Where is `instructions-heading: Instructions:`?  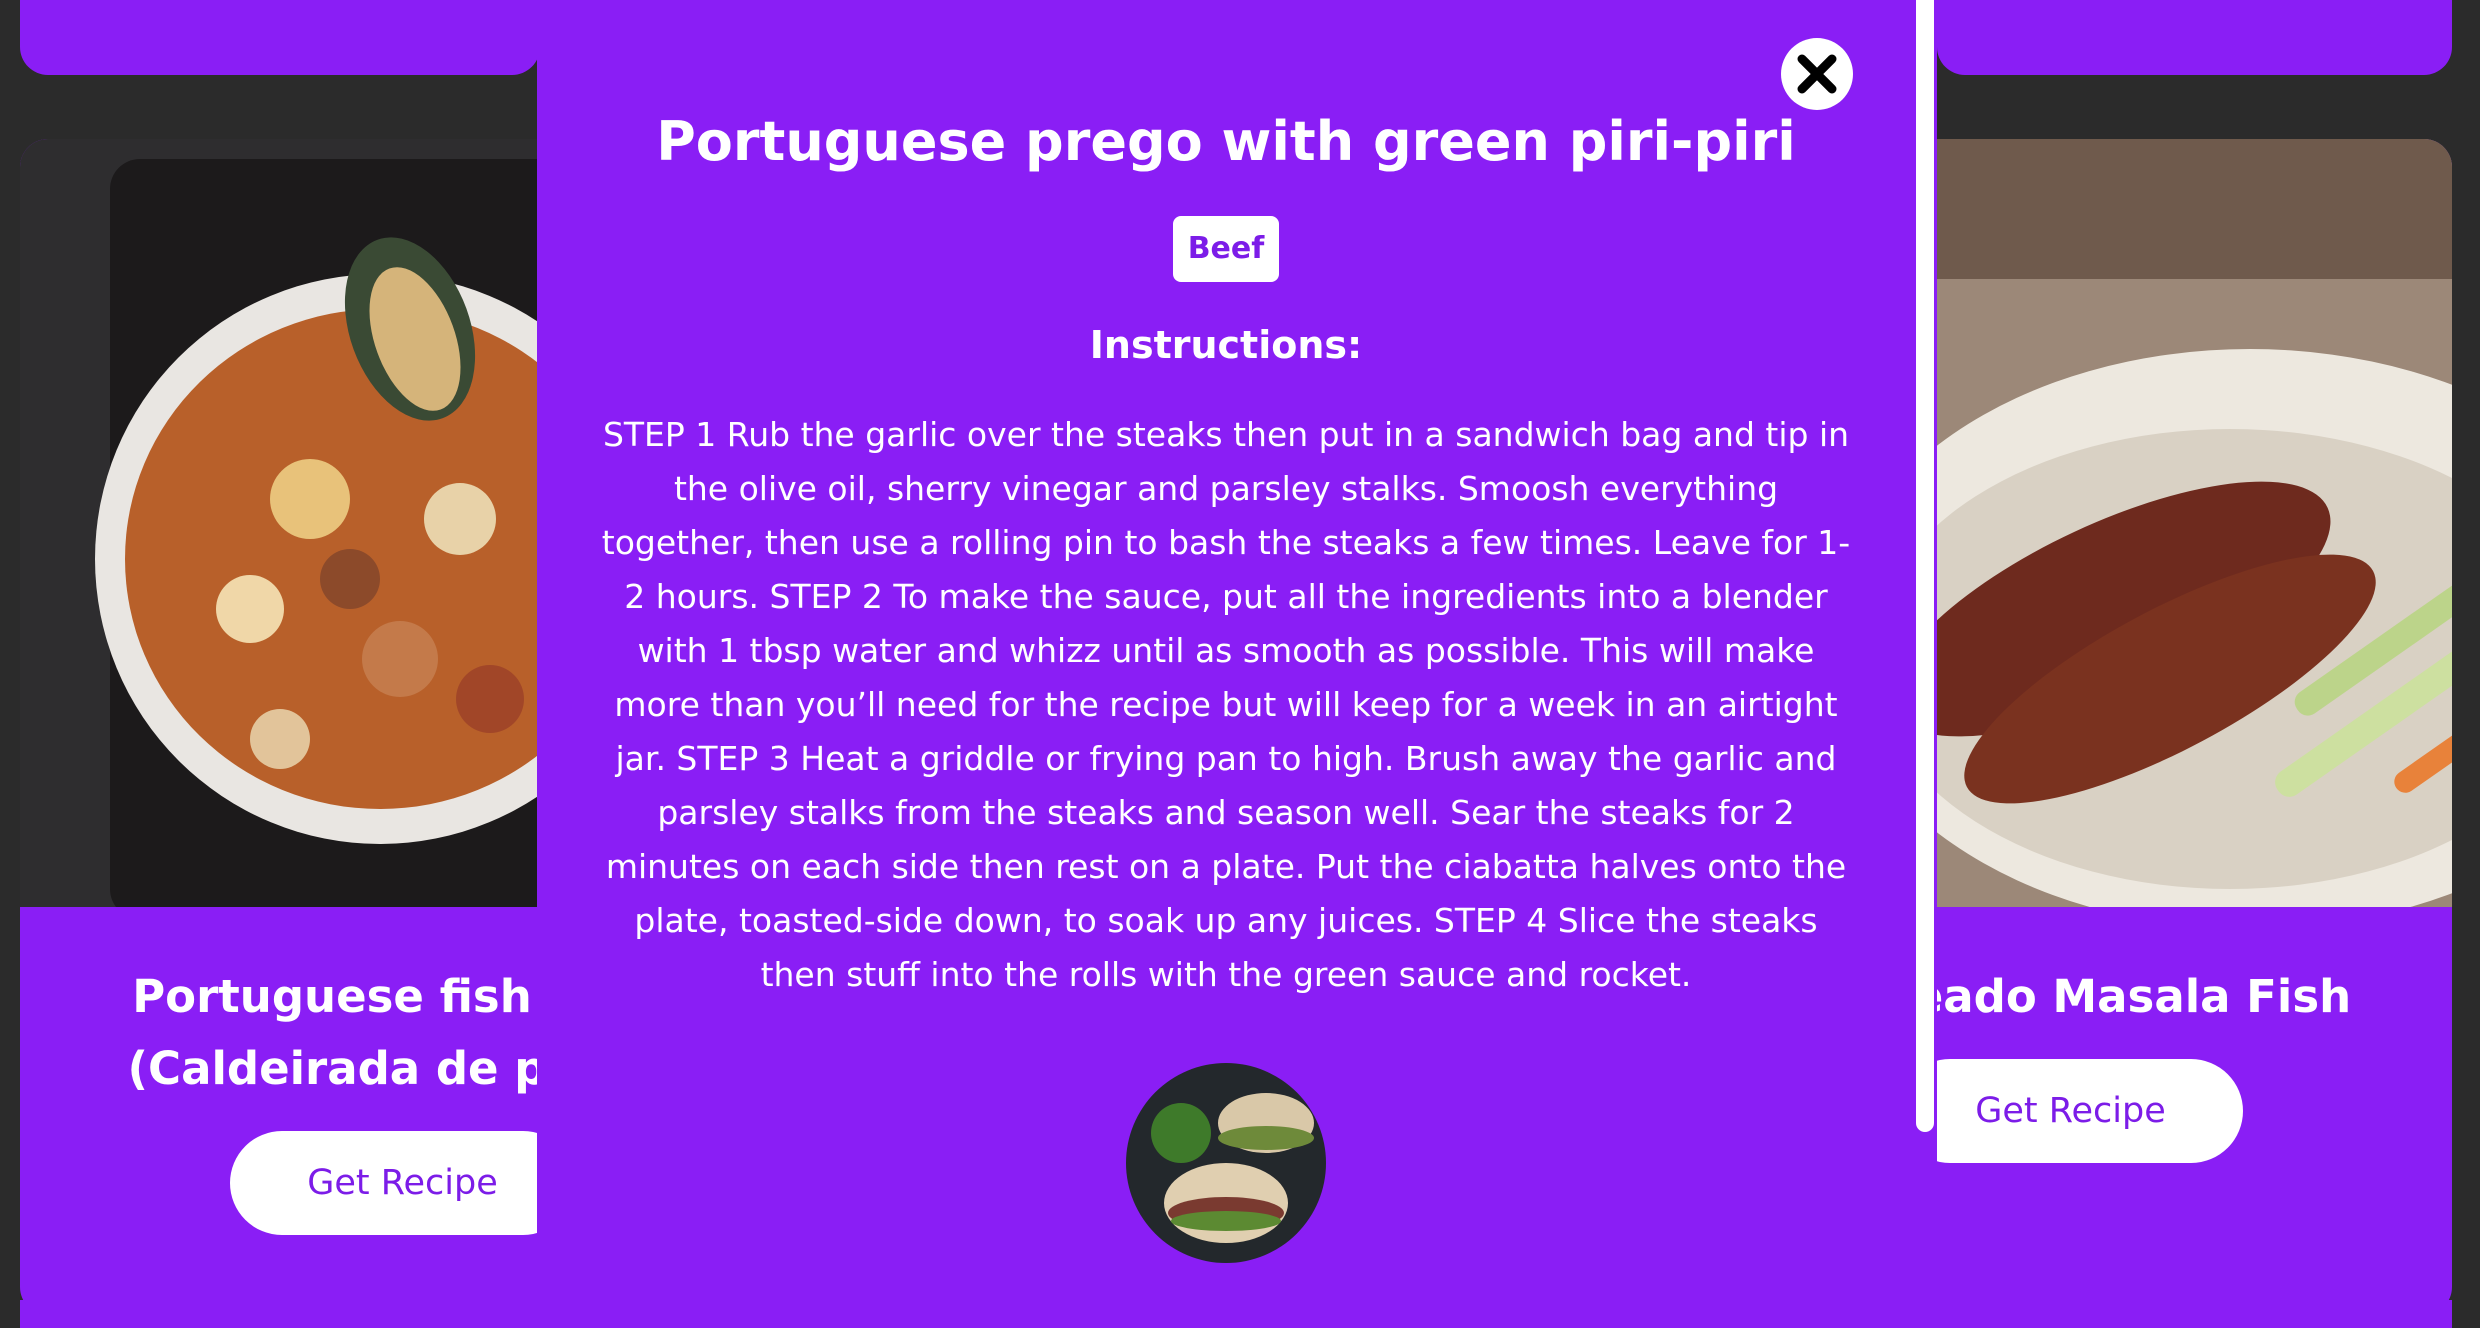
instructions-heading: Instructions: is located at coordinates (1226, 345).